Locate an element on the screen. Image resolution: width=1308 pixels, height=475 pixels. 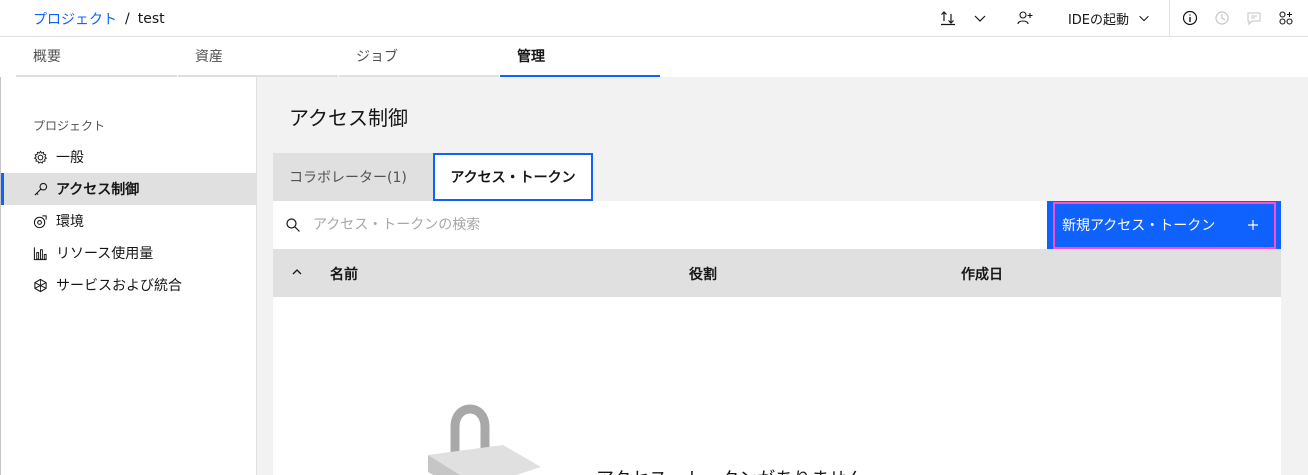
tab-manage: 管理 is located at coordinates (580, 57).